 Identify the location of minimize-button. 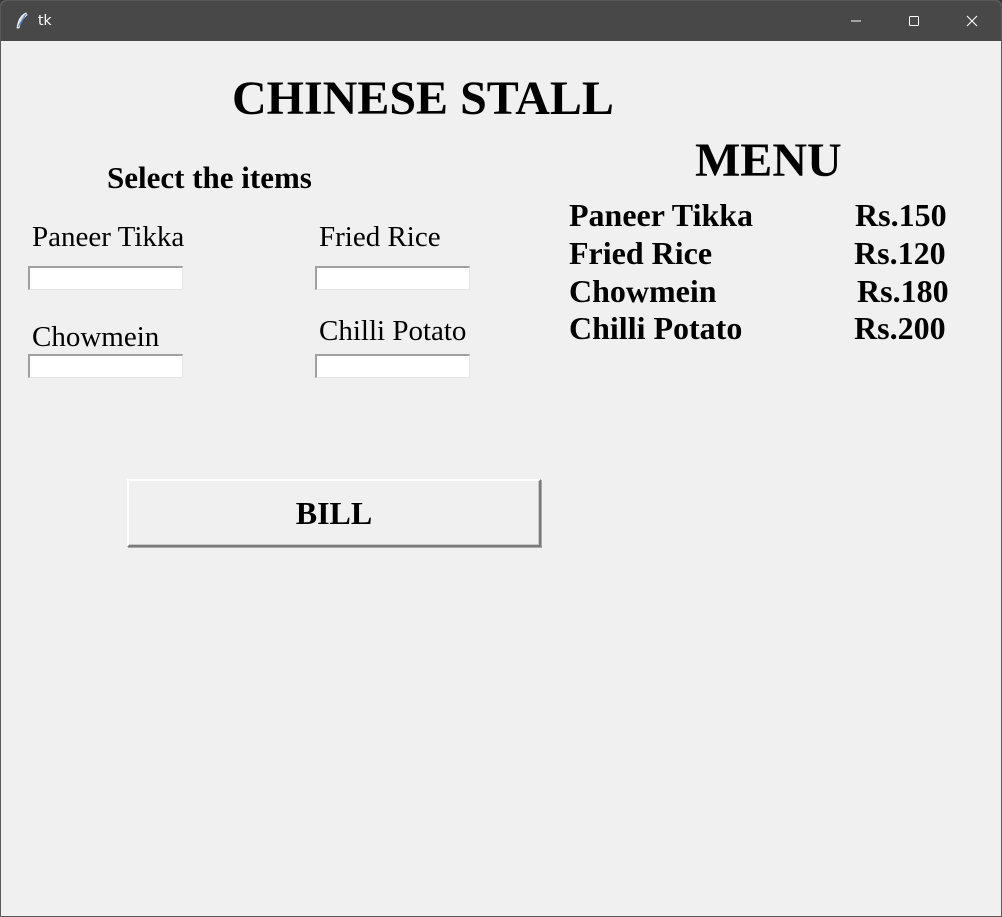
(856, 21).